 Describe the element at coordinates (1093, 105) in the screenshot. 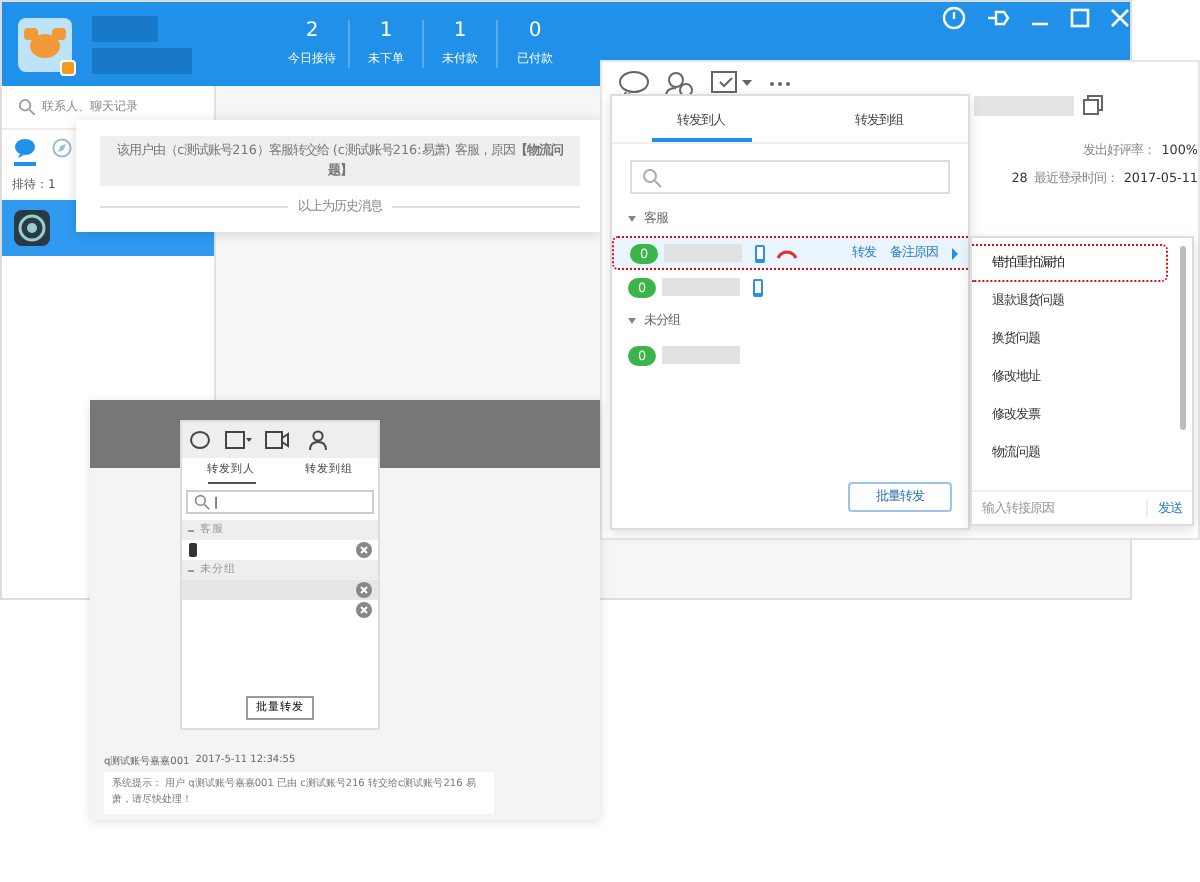

I see `copy-icon` at that location.